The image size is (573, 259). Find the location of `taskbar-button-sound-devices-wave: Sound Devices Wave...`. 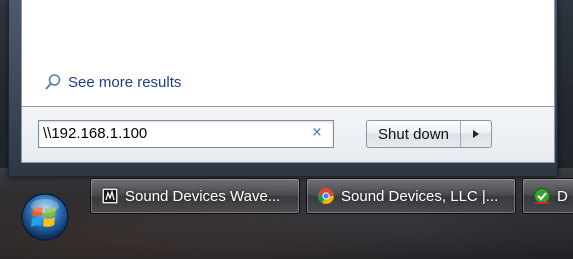

taskbar-button-sound-devices-wave: Sound Devices Wave... is located at coordinates (195, 196).